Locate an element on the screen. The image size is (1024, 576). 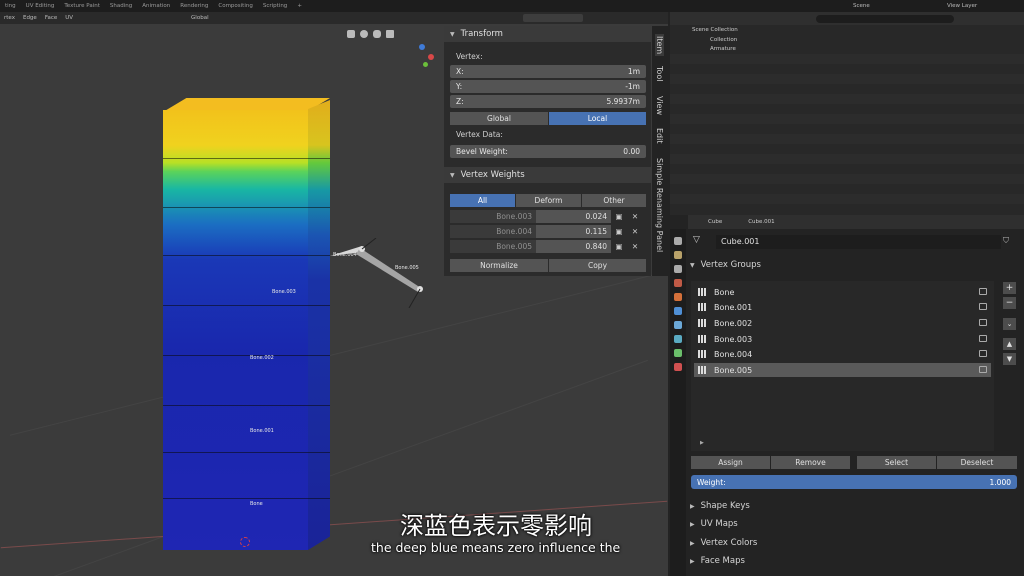
shape-keys-header: ▶ Shape Keys is located at coordinates (720, 506).